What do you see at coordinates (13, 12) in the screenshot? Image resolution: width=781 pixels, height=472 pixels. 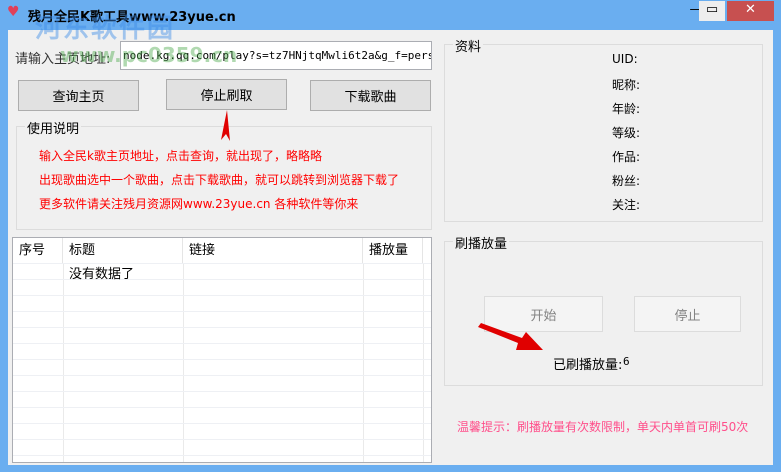 I see `app-heart-icon: ♥` at bounding box center [13, 12].